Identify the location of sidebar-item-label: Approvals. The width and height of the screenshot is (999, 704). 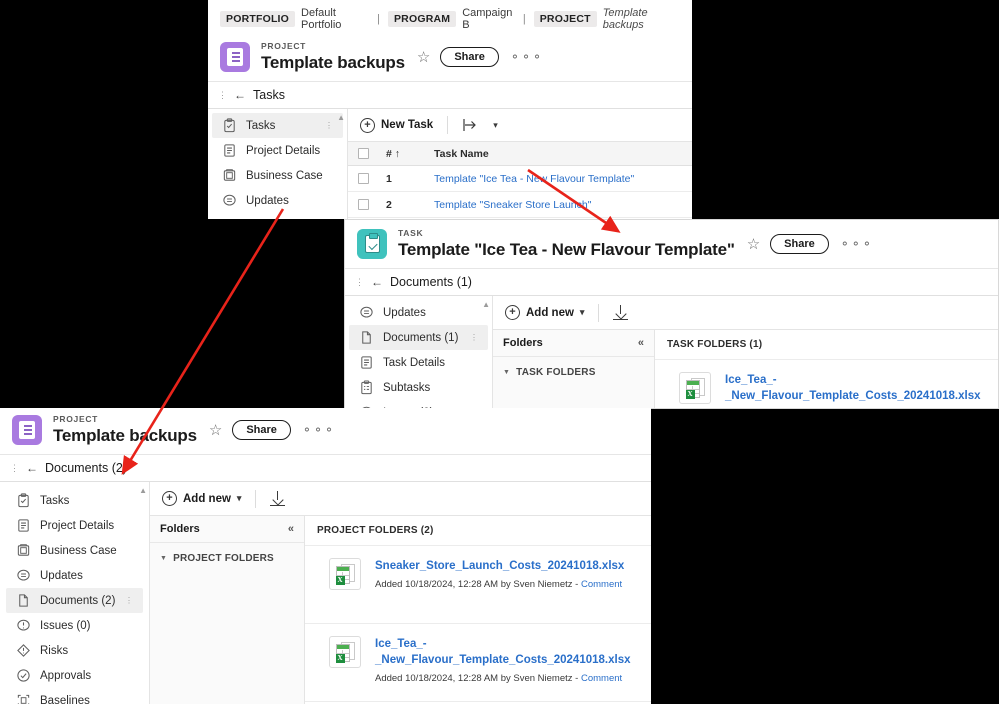
(66, 675).